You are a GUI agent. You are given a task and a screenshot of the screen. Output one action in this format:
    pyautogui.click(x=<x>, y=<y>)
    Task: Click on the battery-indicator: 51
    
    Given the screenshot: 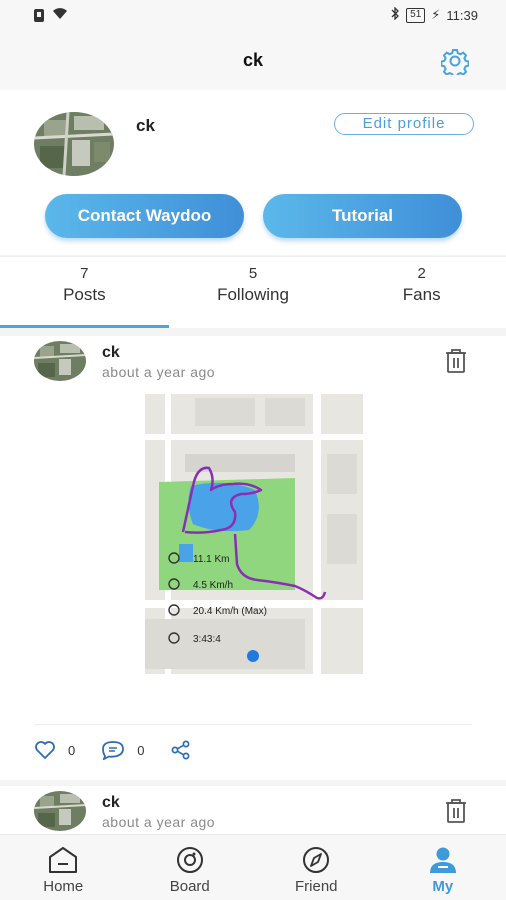 What is the action you would take?
    pyautogui.click(x=416, y=15)
    